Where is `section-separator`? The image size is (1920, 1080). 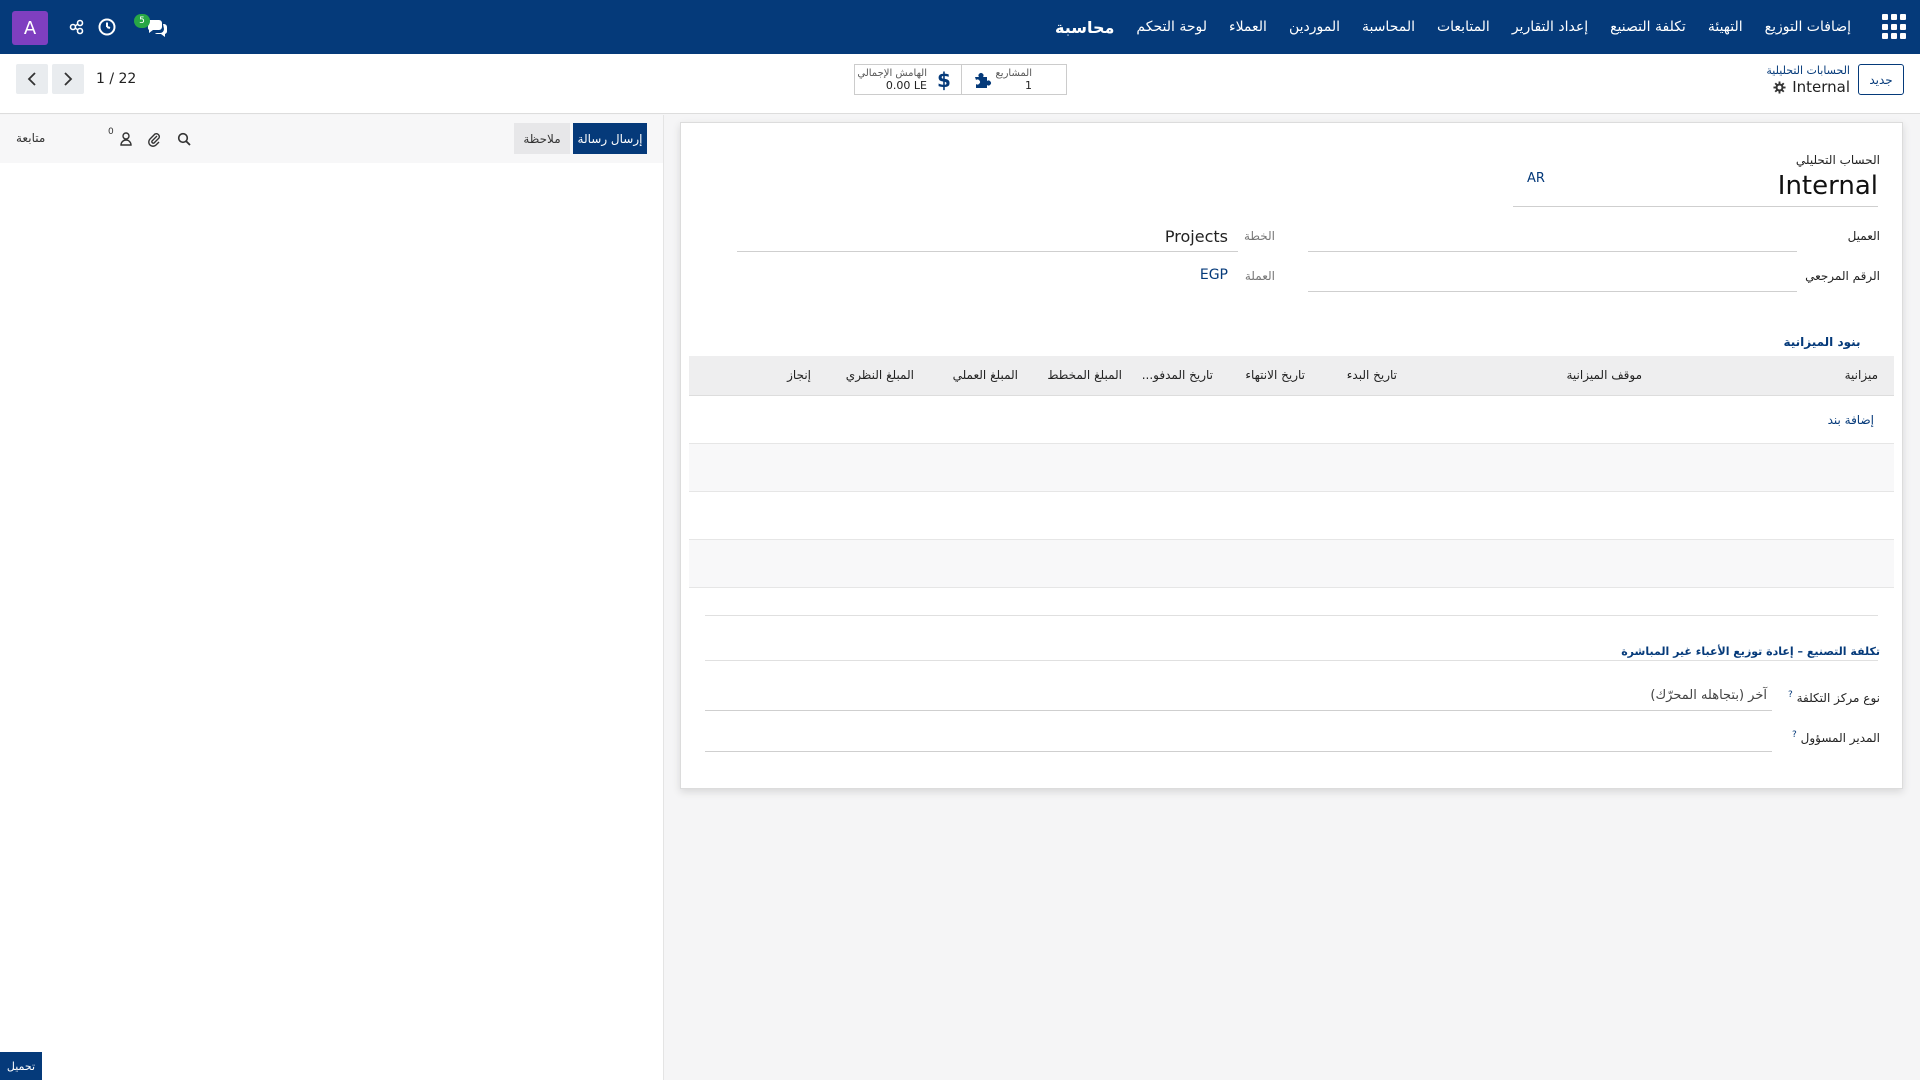 section-separator is located at coordinates (1291, 615).